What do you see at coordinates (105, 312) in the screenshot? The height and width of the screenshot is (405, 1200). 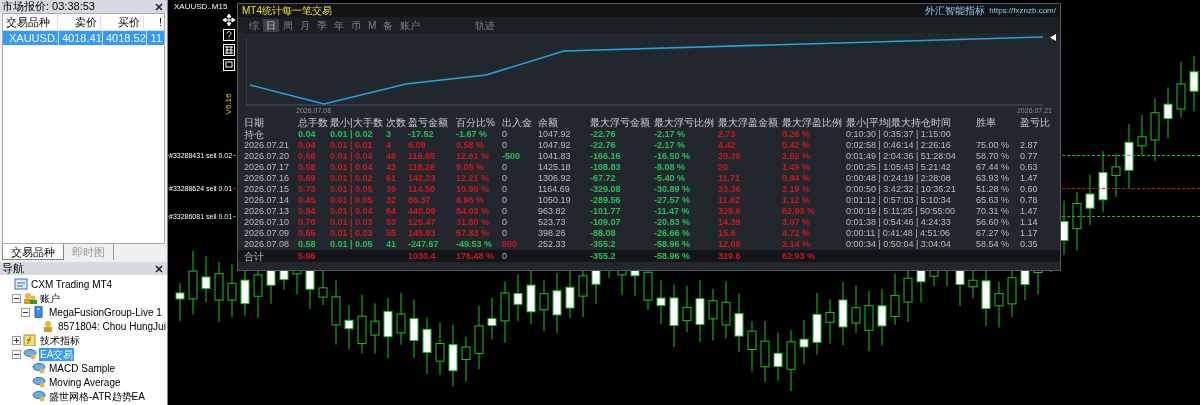 I see `tree-item: MegaFusionGroup-Live 1` at bounding box center [105, 312].